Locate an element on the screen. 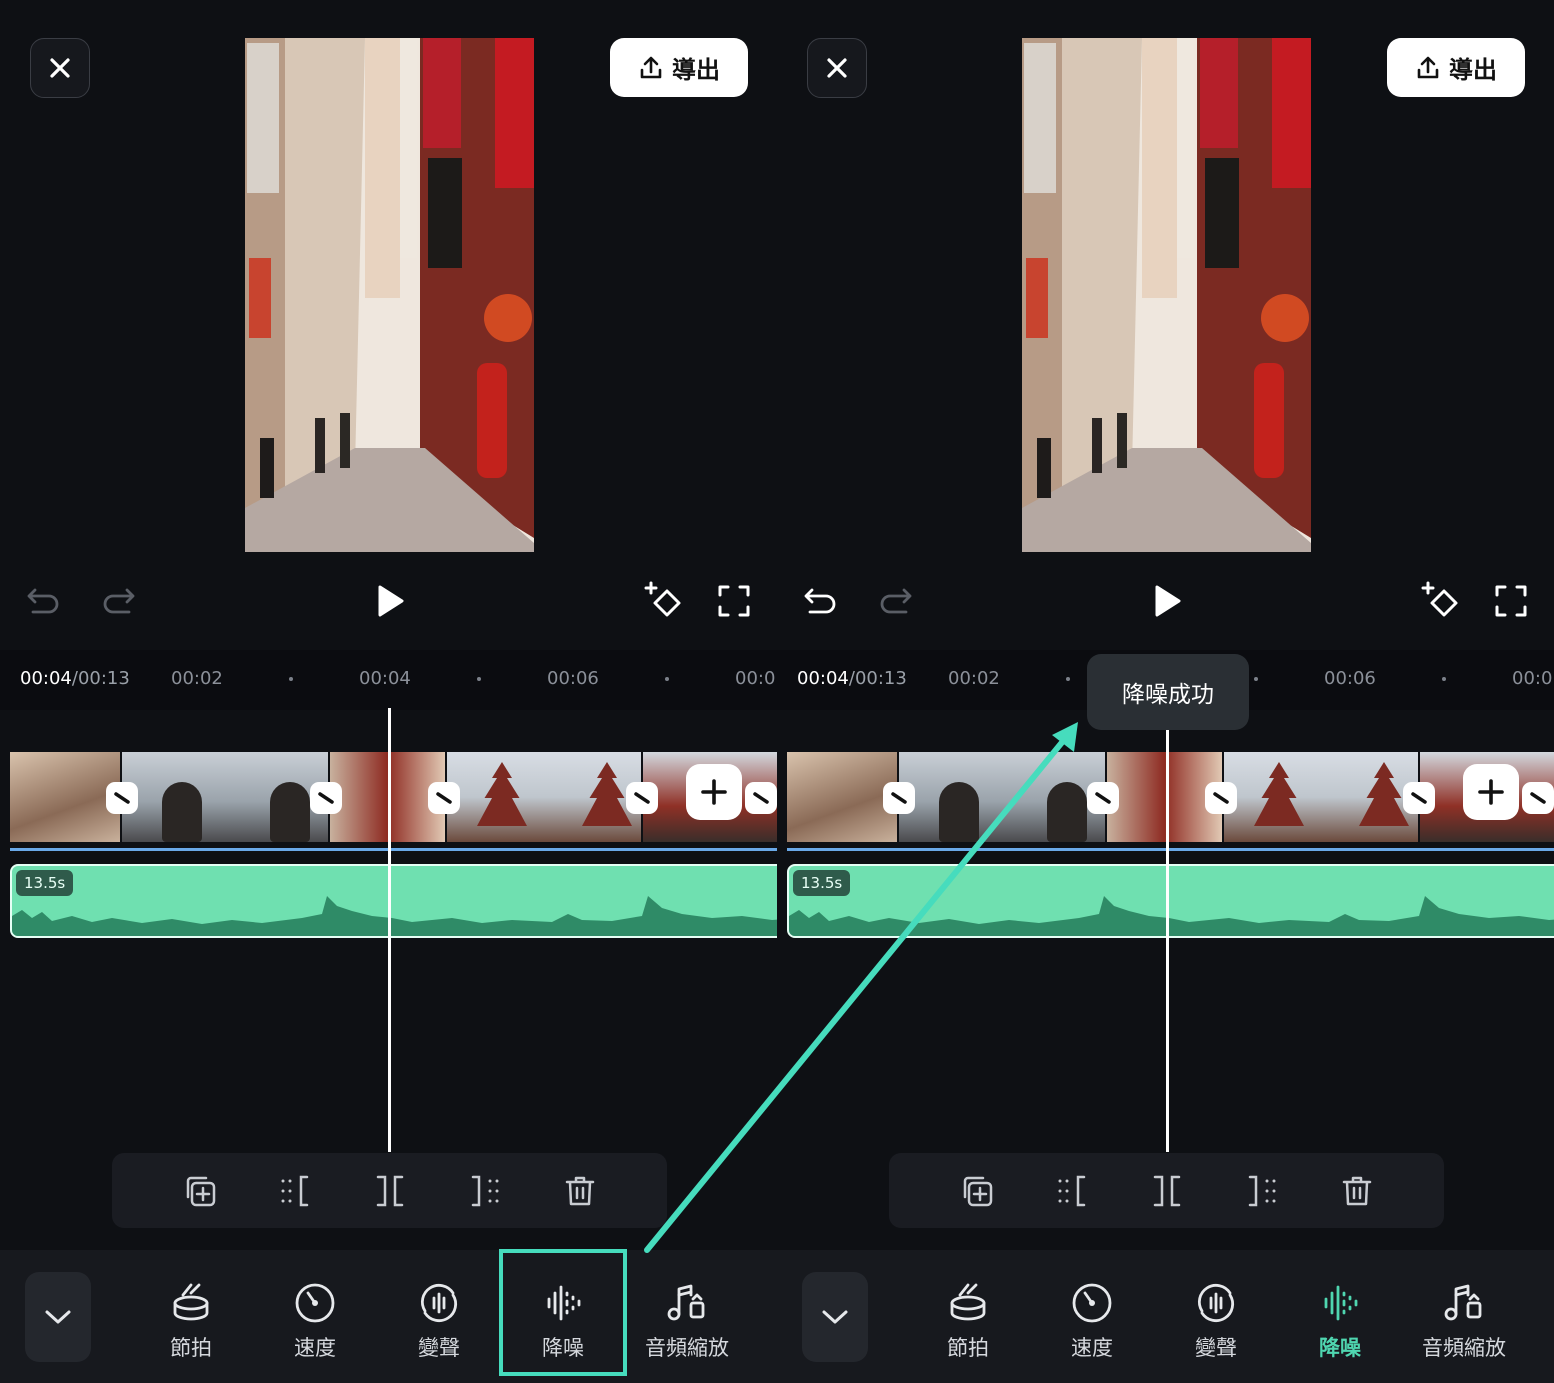 The image size is (1554, 1383). total-time: /00:13 is located at coordinates (100, 678).